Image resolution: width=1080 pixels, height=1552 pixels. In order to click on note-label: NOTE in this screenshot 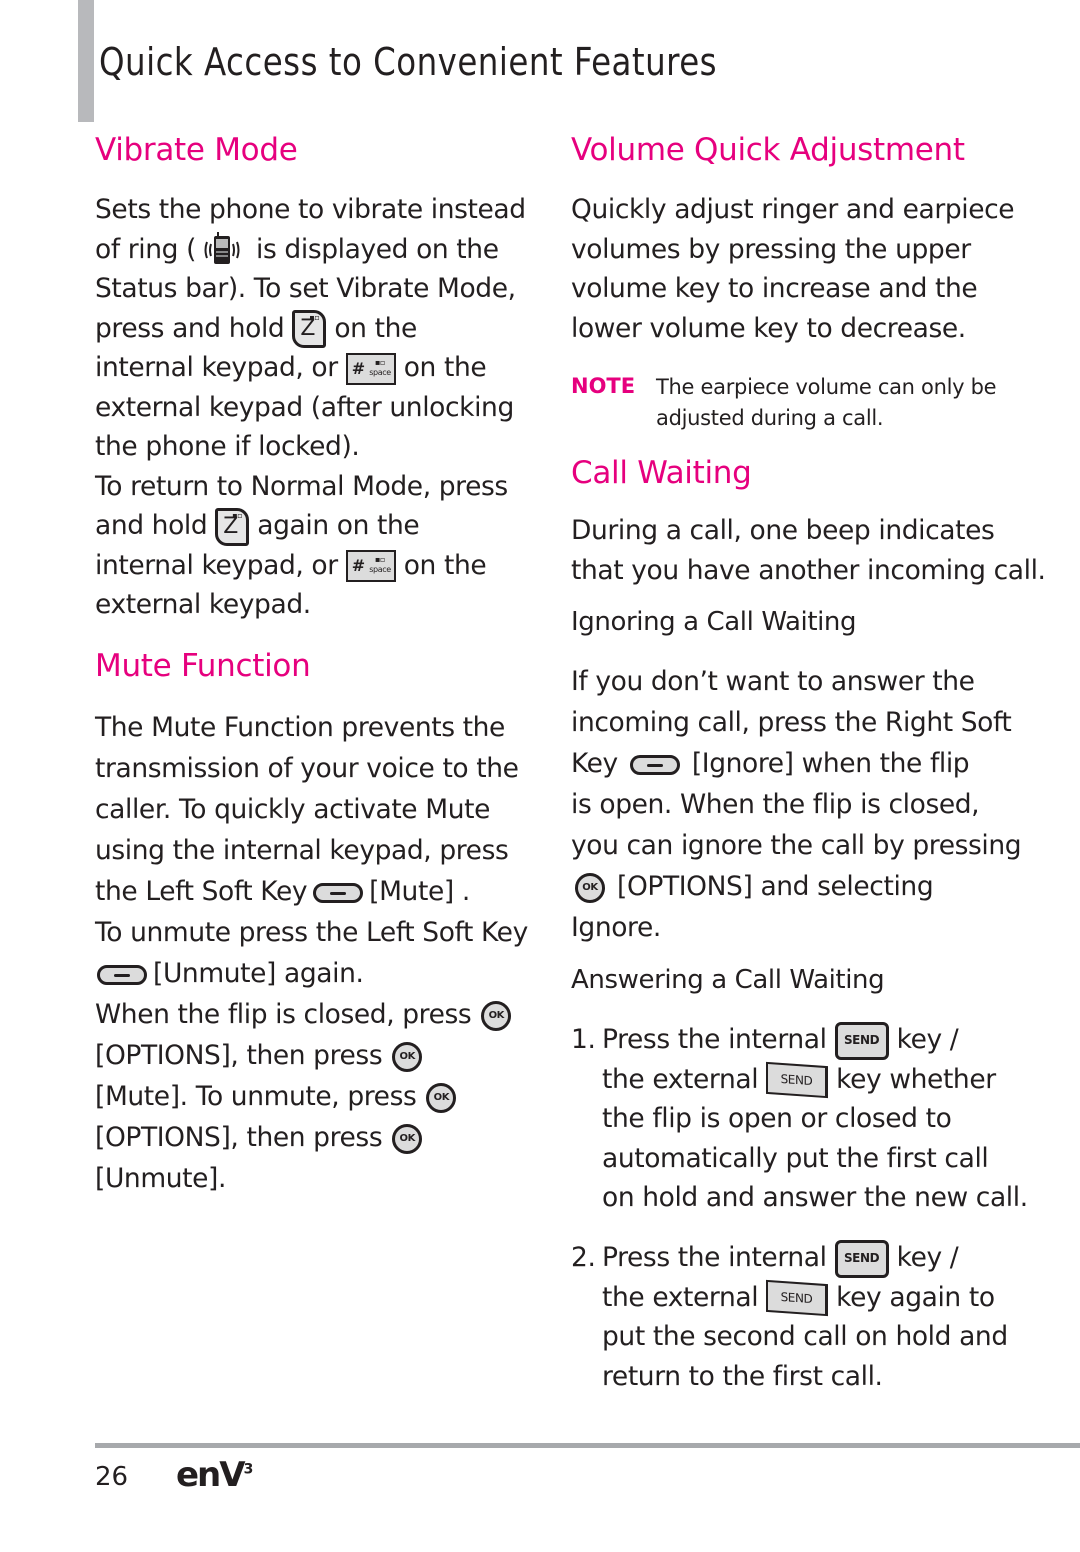, I will do `click(603, 386)`.